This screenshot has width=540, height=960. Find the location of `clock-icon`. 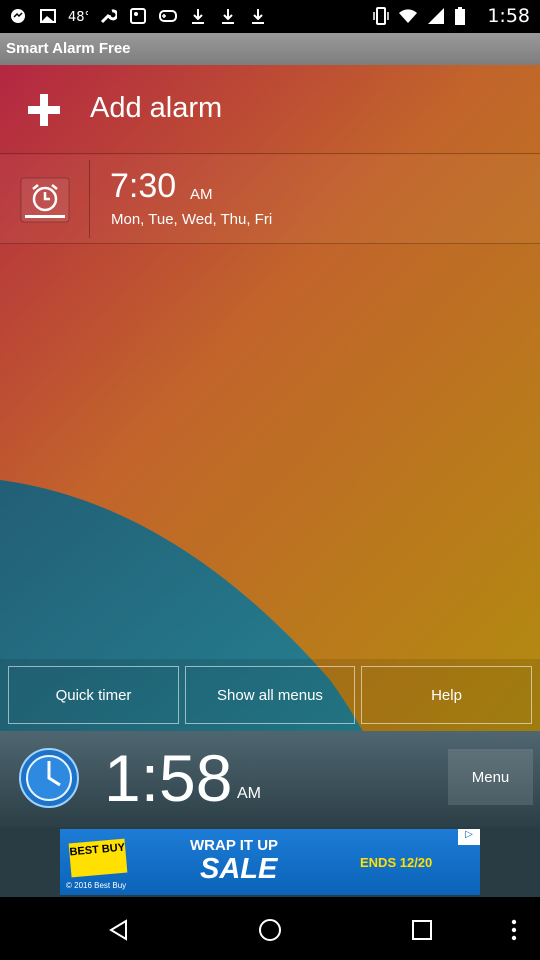

clock-icon is located at coordinates (49, 778).